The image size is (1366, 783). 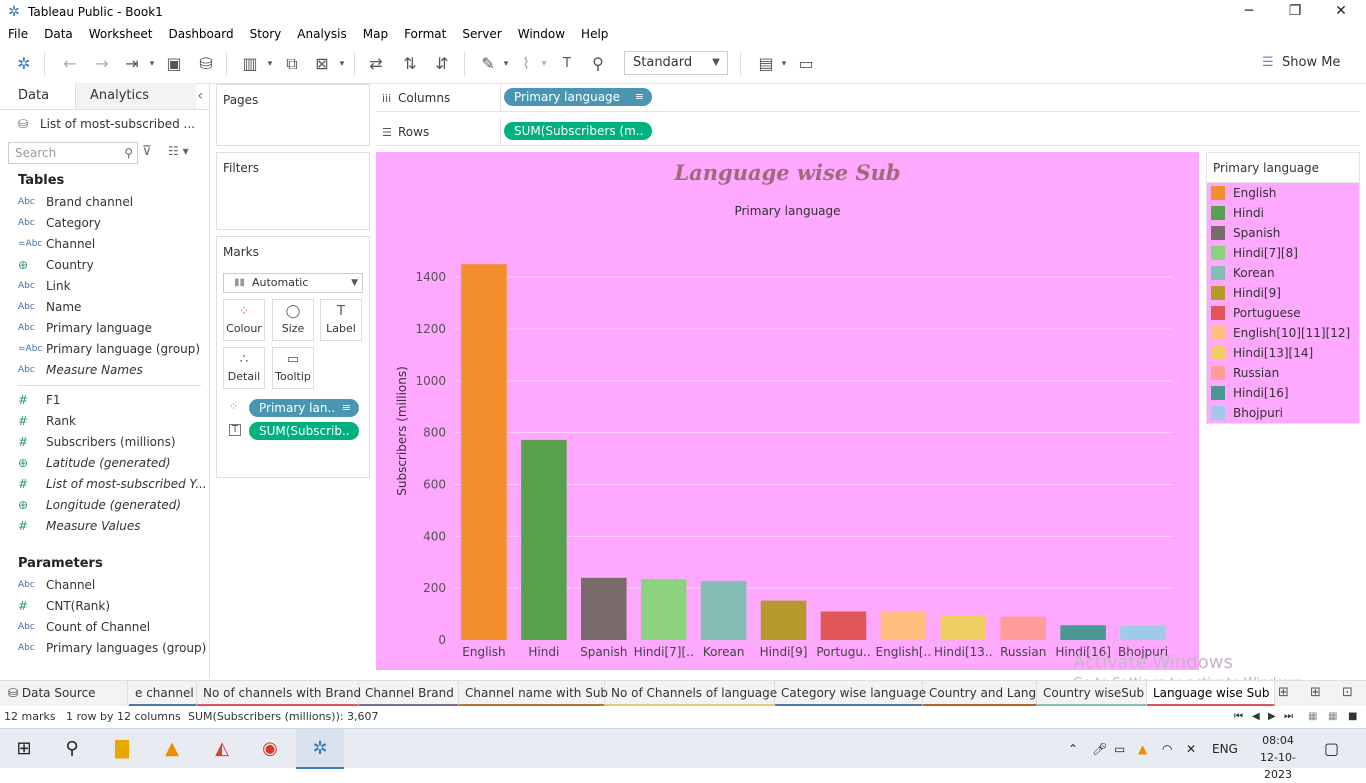 What do you see at coordinates (266, 34) in the screenshot?
I see `menu-story: Story` at bounding box center [266, 34].